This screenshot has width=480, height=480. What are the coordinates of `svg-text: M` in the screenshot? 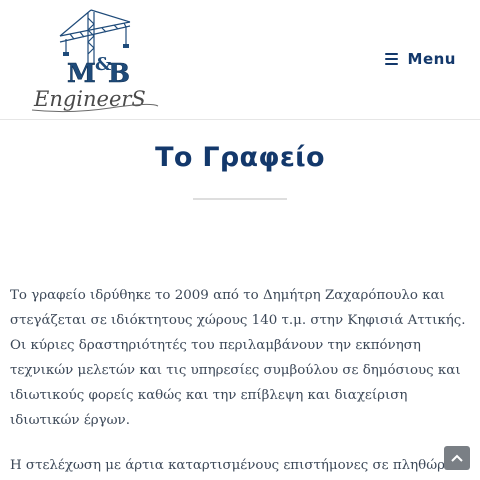 It's located at (81, 74).